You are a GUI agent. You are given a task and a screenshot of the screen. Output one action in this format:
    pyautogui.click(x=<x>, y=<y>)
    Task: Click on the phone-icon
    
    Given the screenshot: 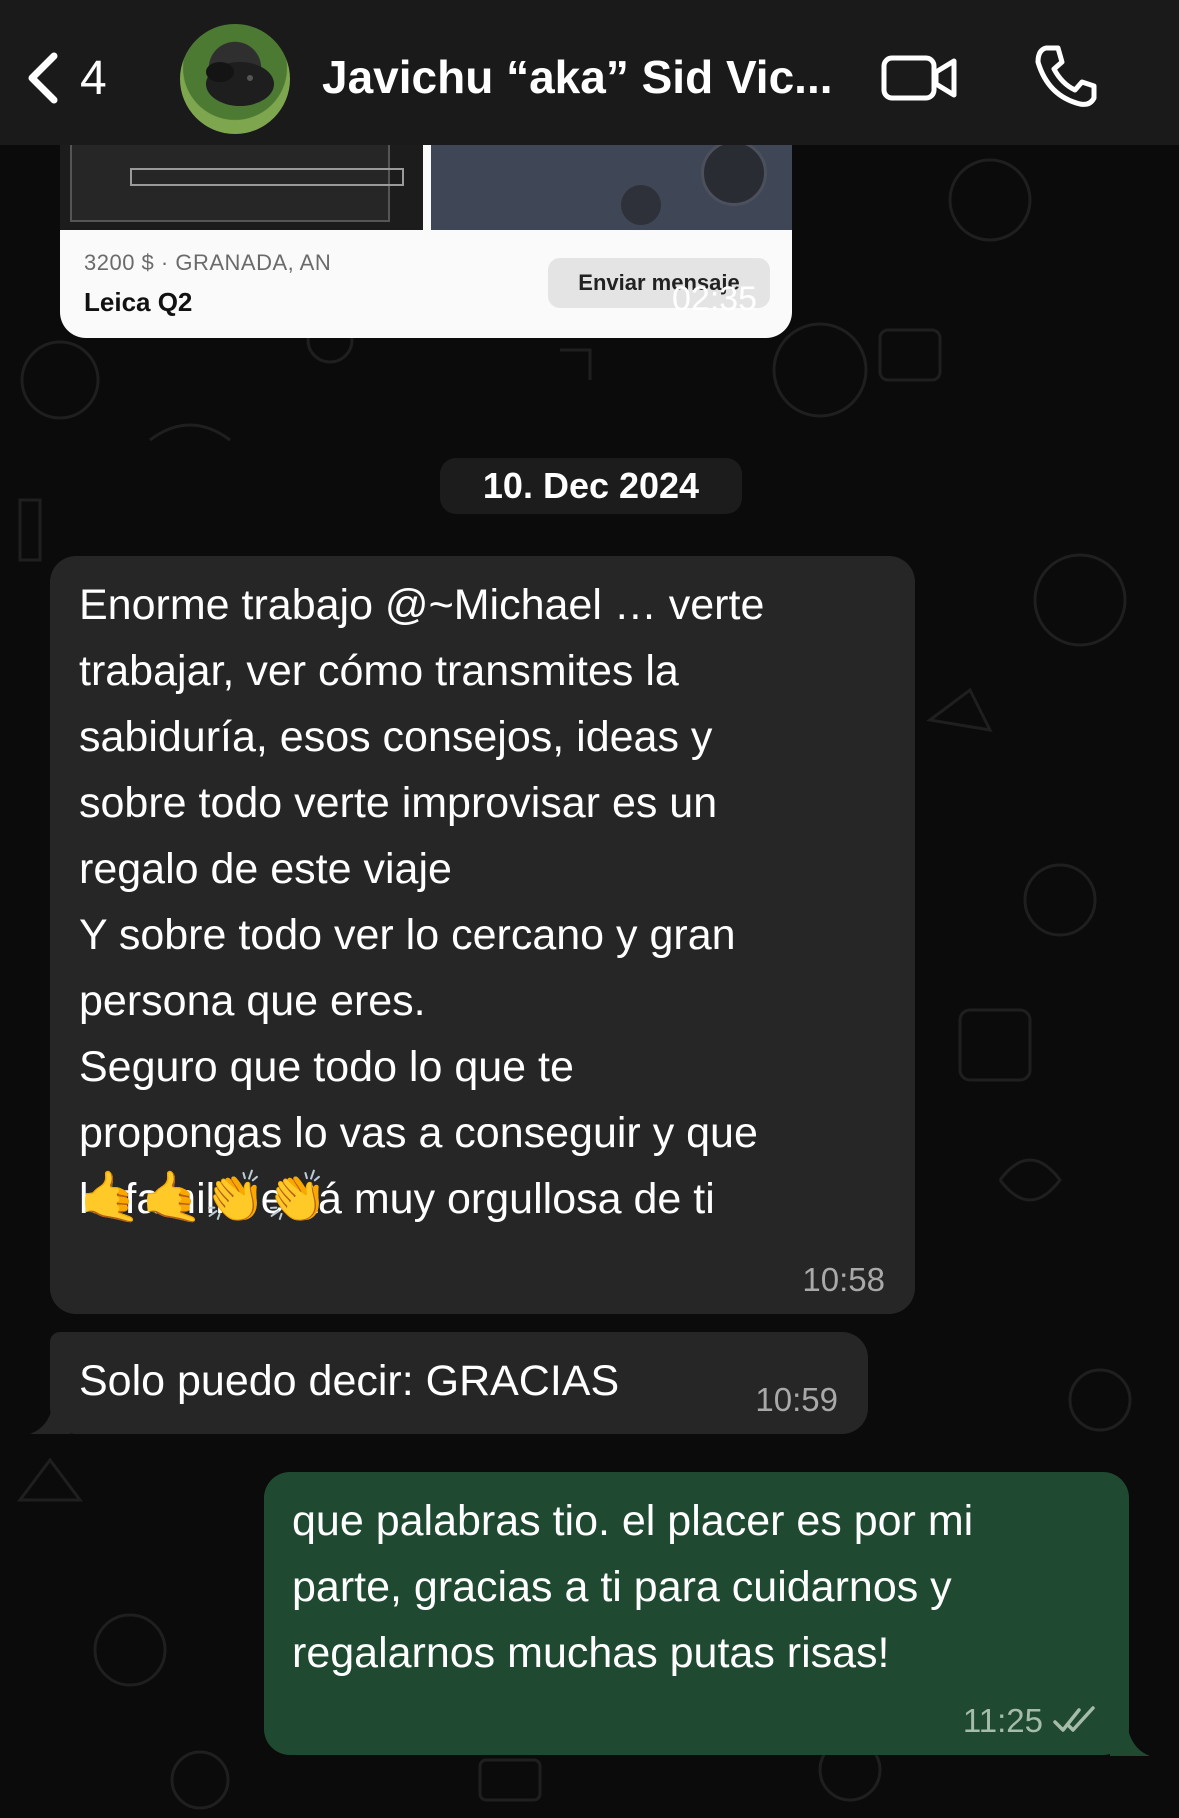 What is the action you would take?
    pyautogui.click(x=1066, y=76)
    